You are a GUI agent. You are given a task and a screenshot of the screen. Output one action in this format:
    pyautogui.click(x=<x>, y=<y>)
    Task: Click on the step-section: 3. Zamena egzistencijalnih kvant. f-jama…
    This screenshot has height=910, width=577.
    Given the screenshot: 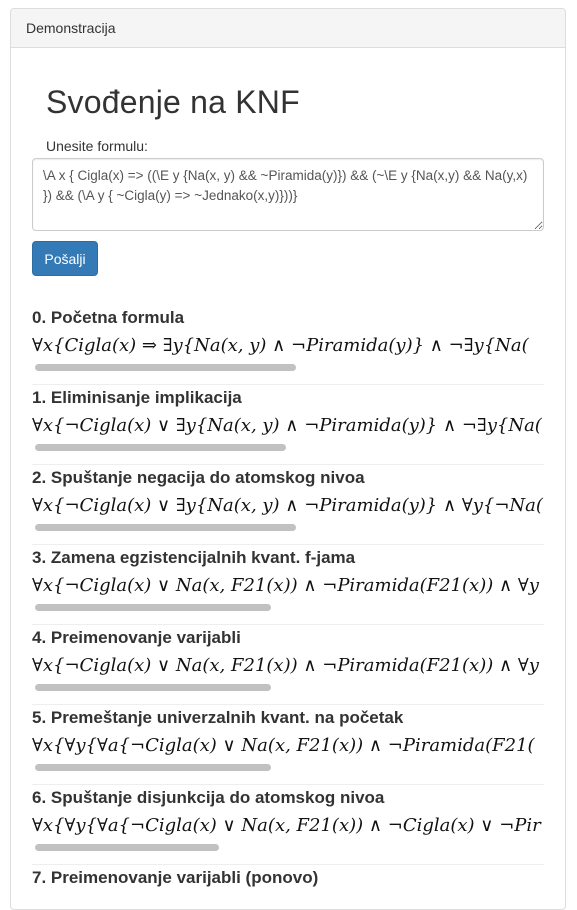 What is the action you would take?
    pyautogui.click(x=288, y=585)
    